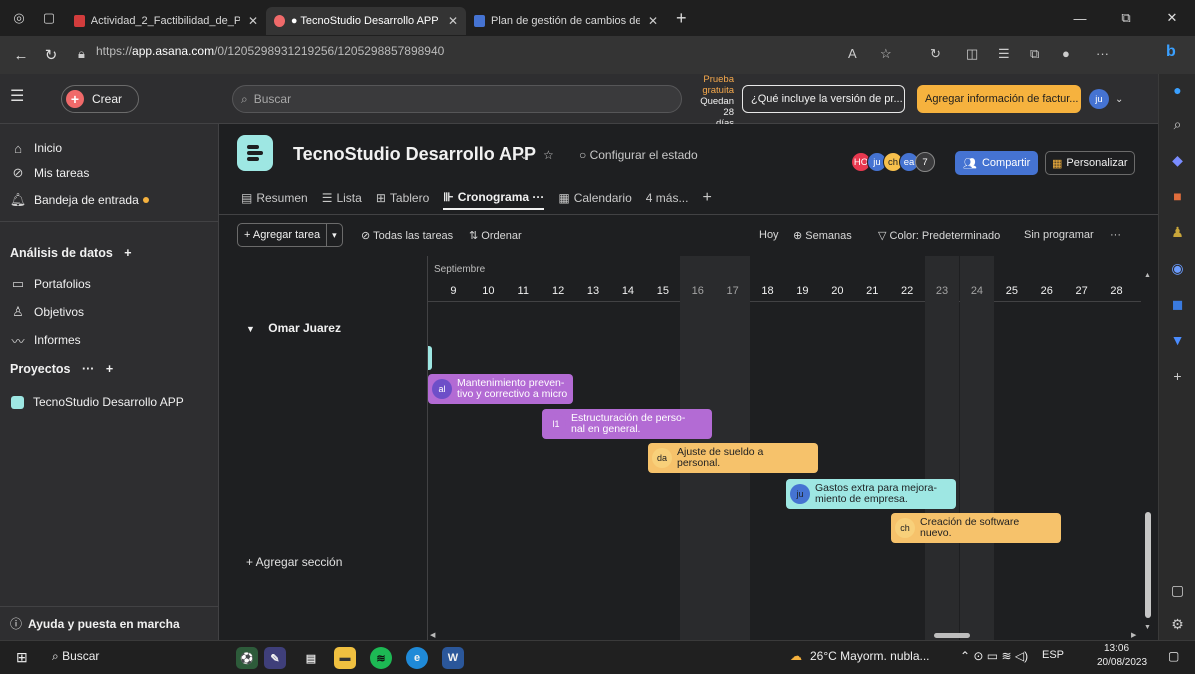 Image resolution: width=1195 pixels, height=674 pixels. I want to click on favorite-star-icon: ☆, so click(548, 155).